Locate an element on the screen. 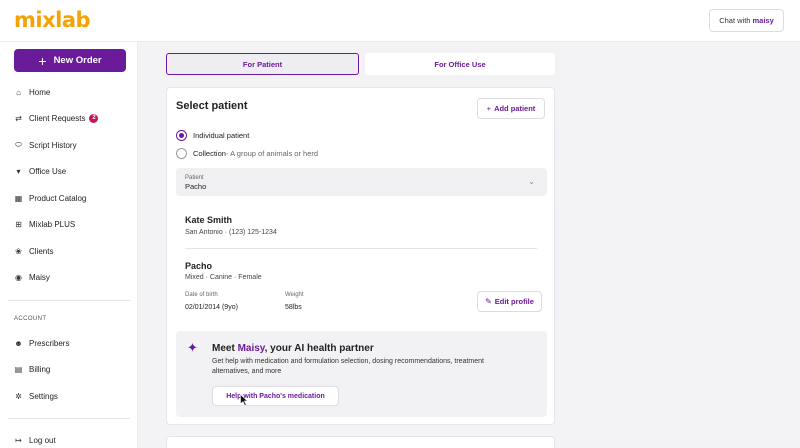  billing-icon: ▤ is located at coordinates (18, 369).